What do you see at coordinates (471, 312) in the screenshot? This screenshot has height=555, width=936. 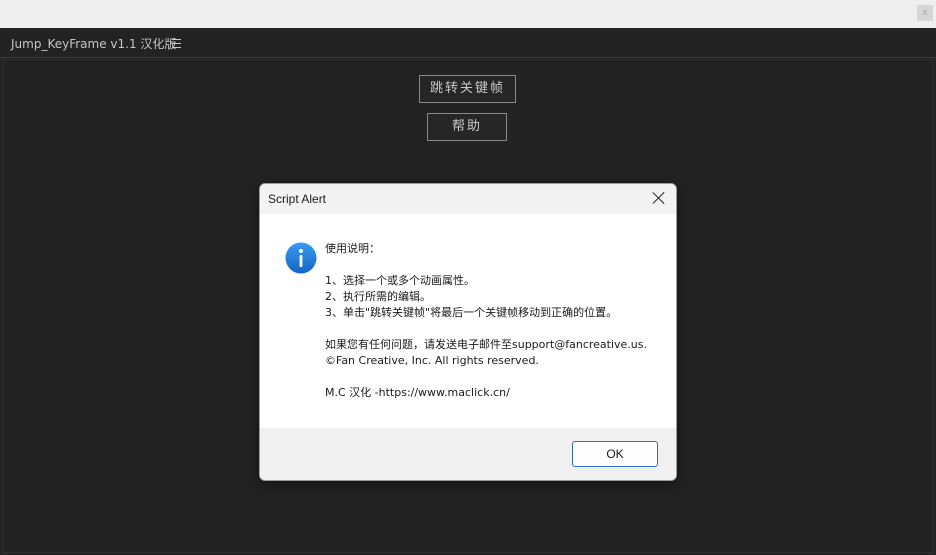 I see `message-line: 3、单击"跳转关键帧"将最后一个关键帧移动到正确的位置。` at bounding box center [471, 312].